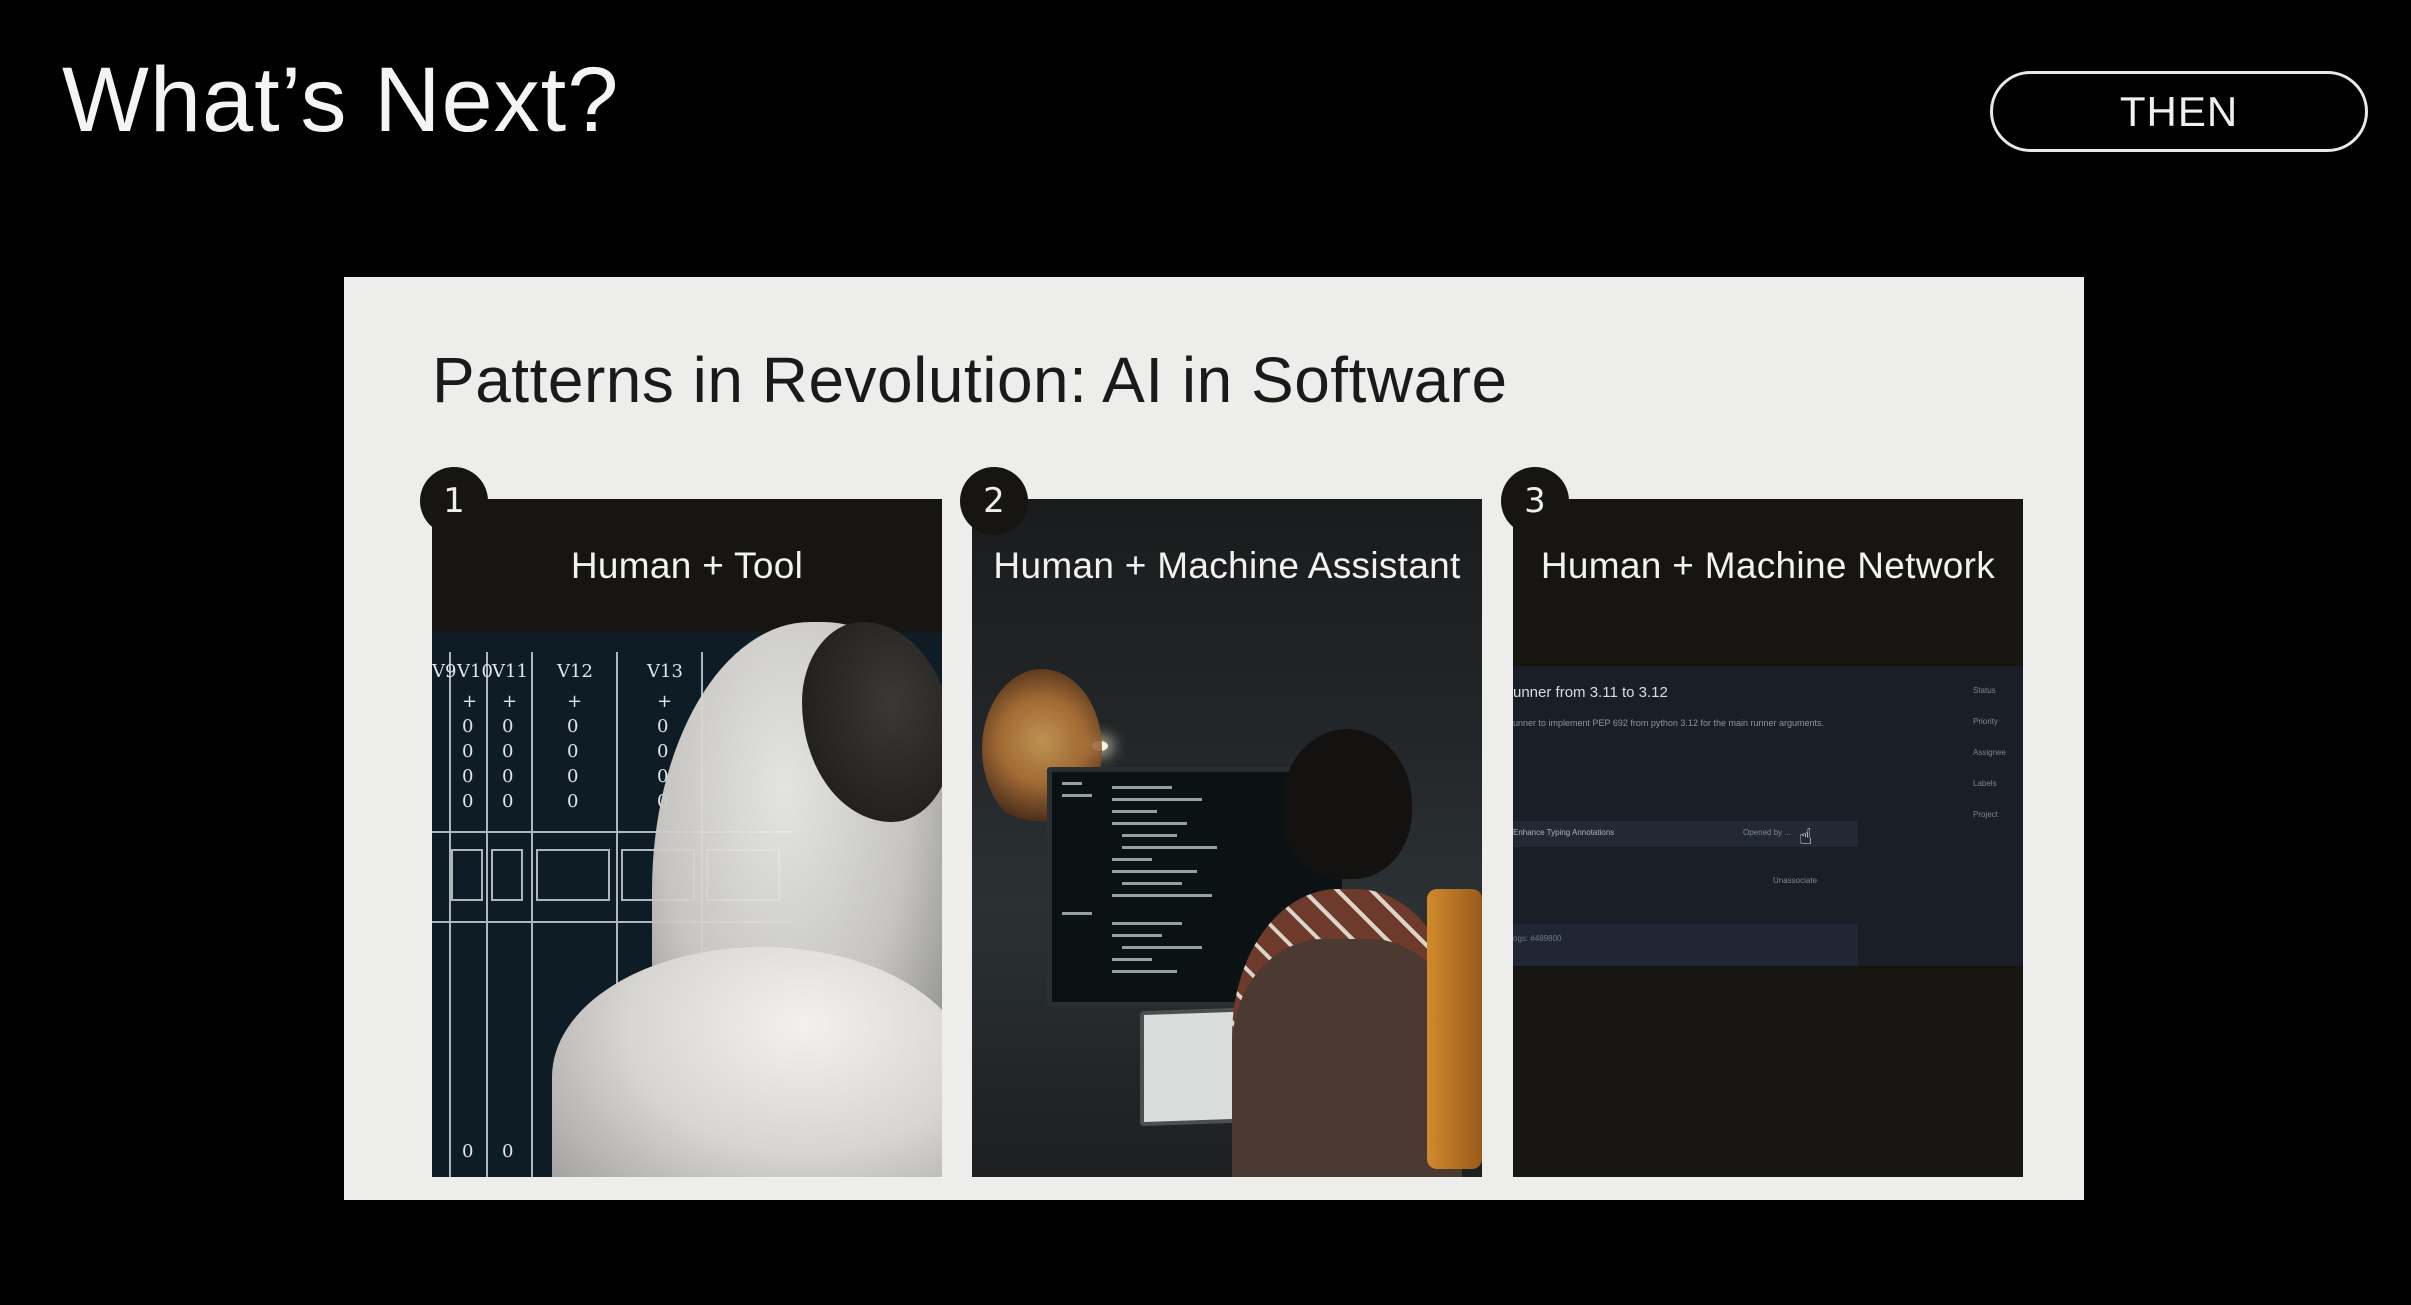 This screenshot has height=1305, width=2411. I want to click on card-label: Human + Machine Network, so click(1768, 565).